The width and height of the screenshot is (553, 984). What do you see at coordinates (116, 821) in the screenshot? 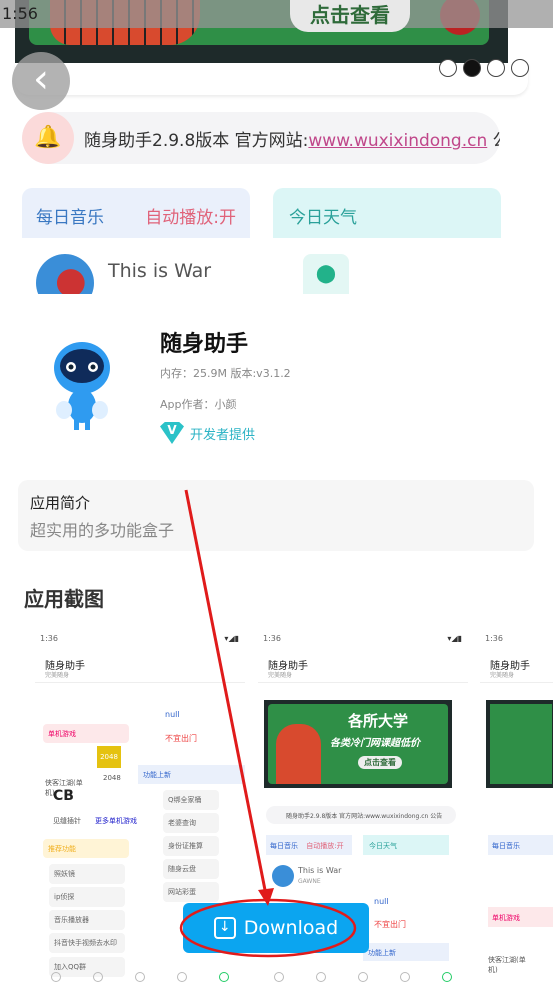
I see `shot-game: 更多单机游戏` at bounding box center [116, 821].